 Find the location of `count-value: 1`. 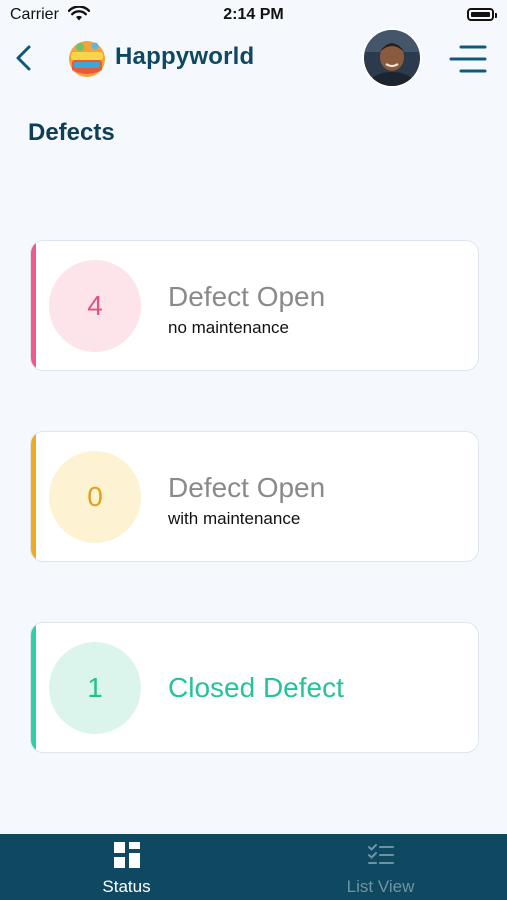

count-value: 1 is located at coordinates (95, 687).